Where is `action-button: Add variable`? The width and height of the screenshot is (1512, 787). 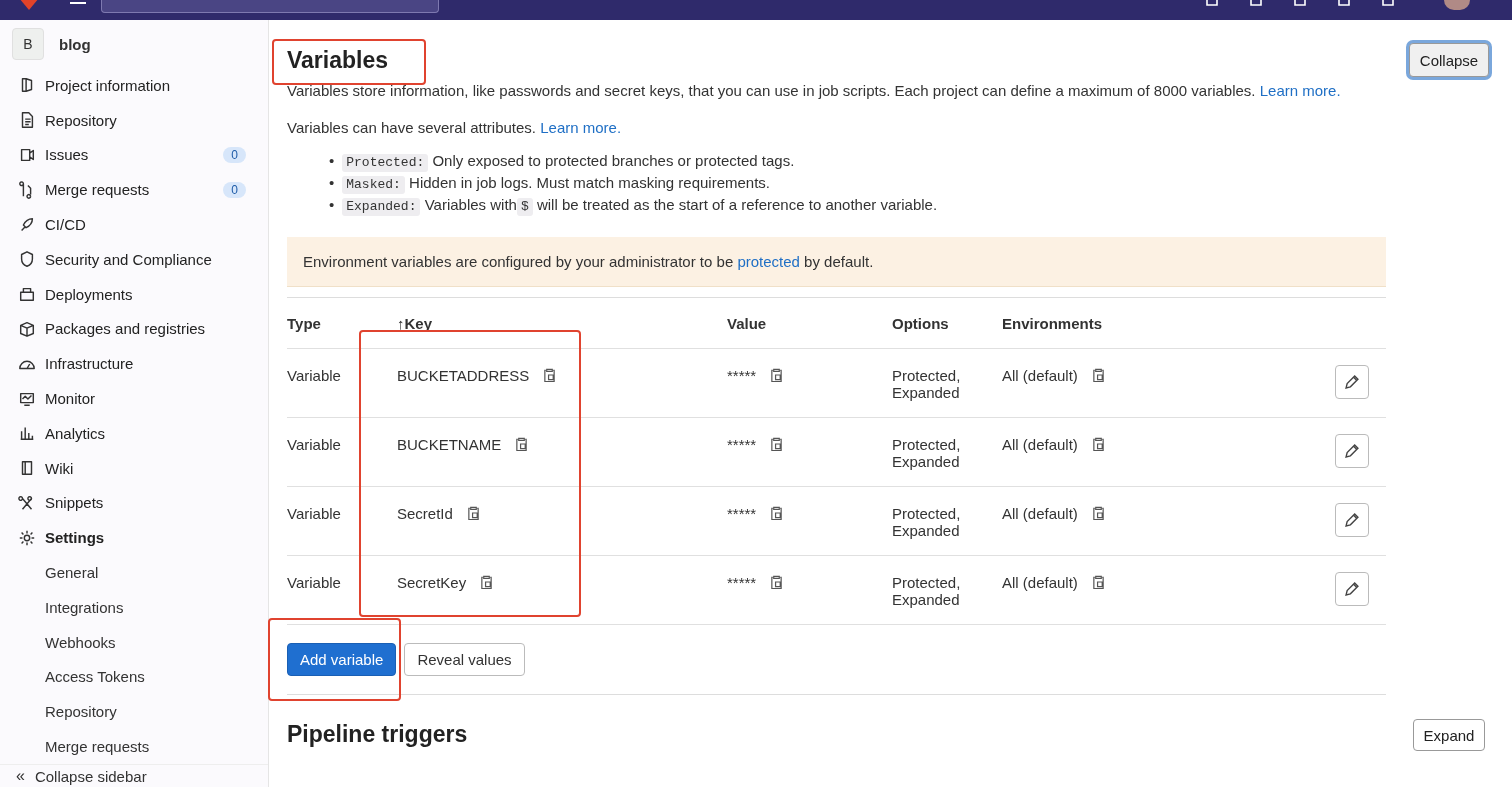
action-button: Add variable is located at coordinates (342, 659).